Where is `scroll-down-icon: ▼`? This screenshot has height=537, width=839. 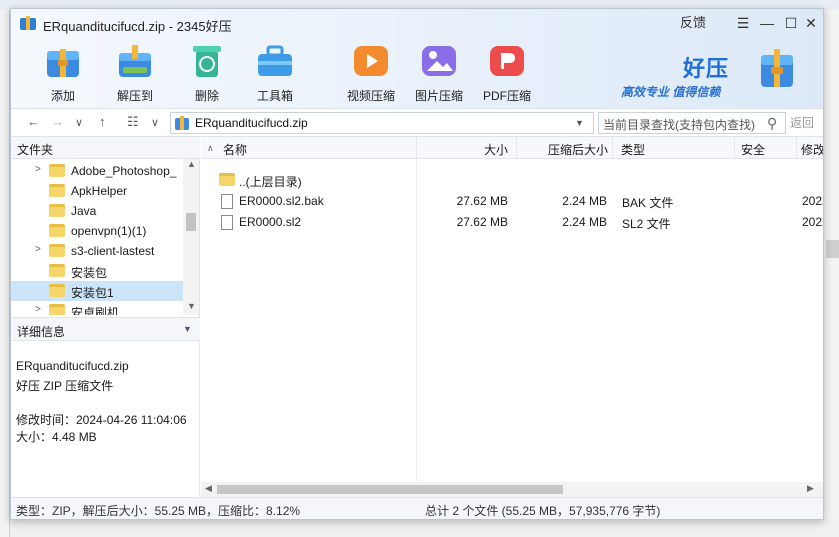 scroll-down-icon: ▼ is located at coordinates (191, 306).